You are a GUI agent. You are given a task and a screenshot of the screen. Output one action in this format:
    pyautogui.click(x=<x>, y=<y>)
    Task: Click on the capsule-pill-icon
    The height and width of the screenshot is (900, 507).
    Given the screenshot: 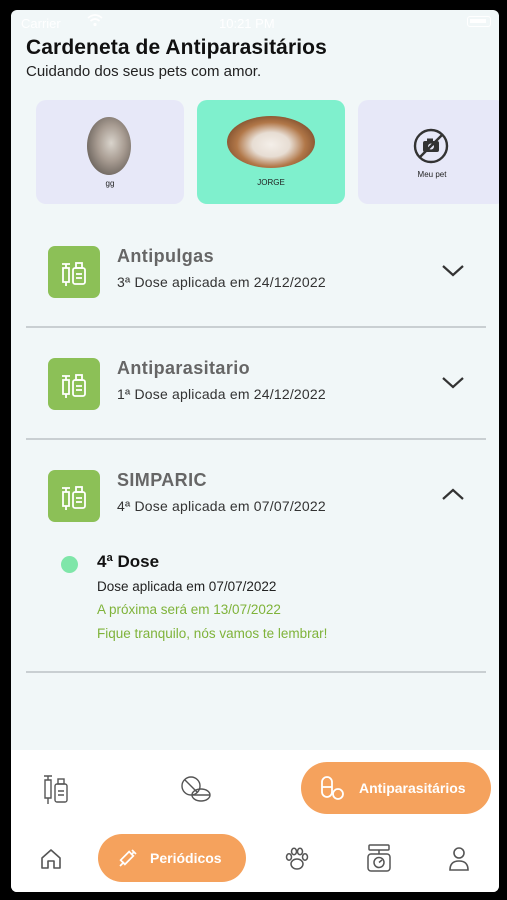 What is the action you would take?
    pyautogui.click(x=332, y=788)
    